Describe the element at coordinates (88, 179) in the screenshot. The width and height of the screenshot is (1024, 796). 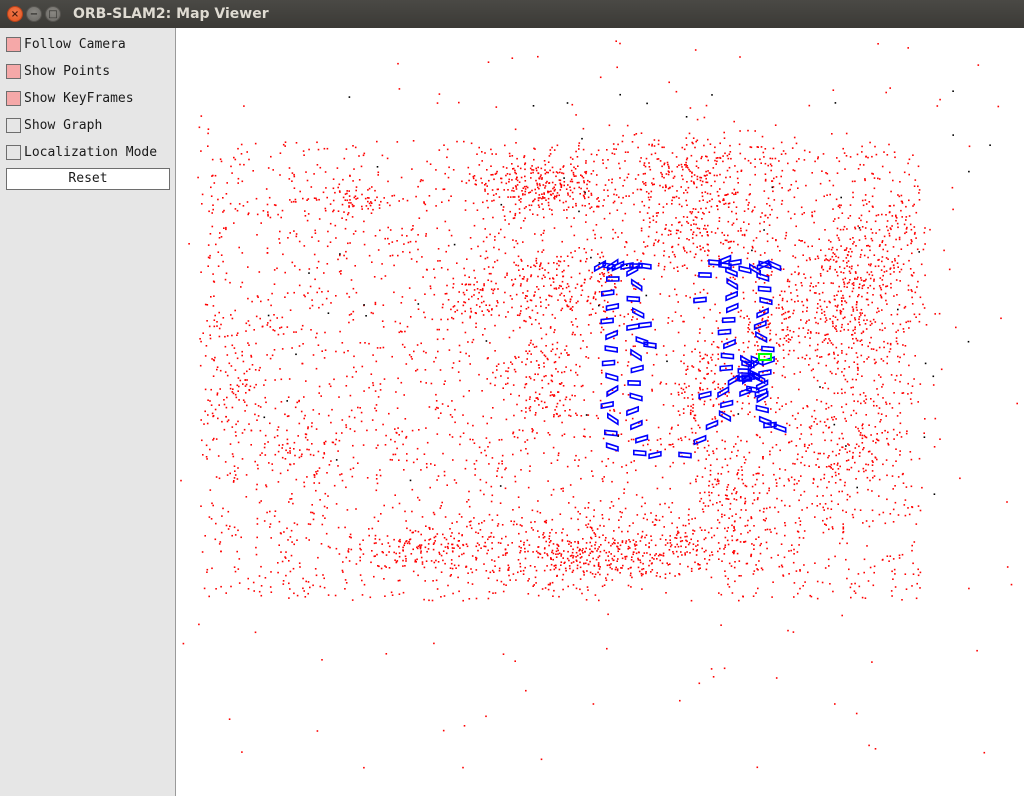
I see `reset-button: Reset` at that location.